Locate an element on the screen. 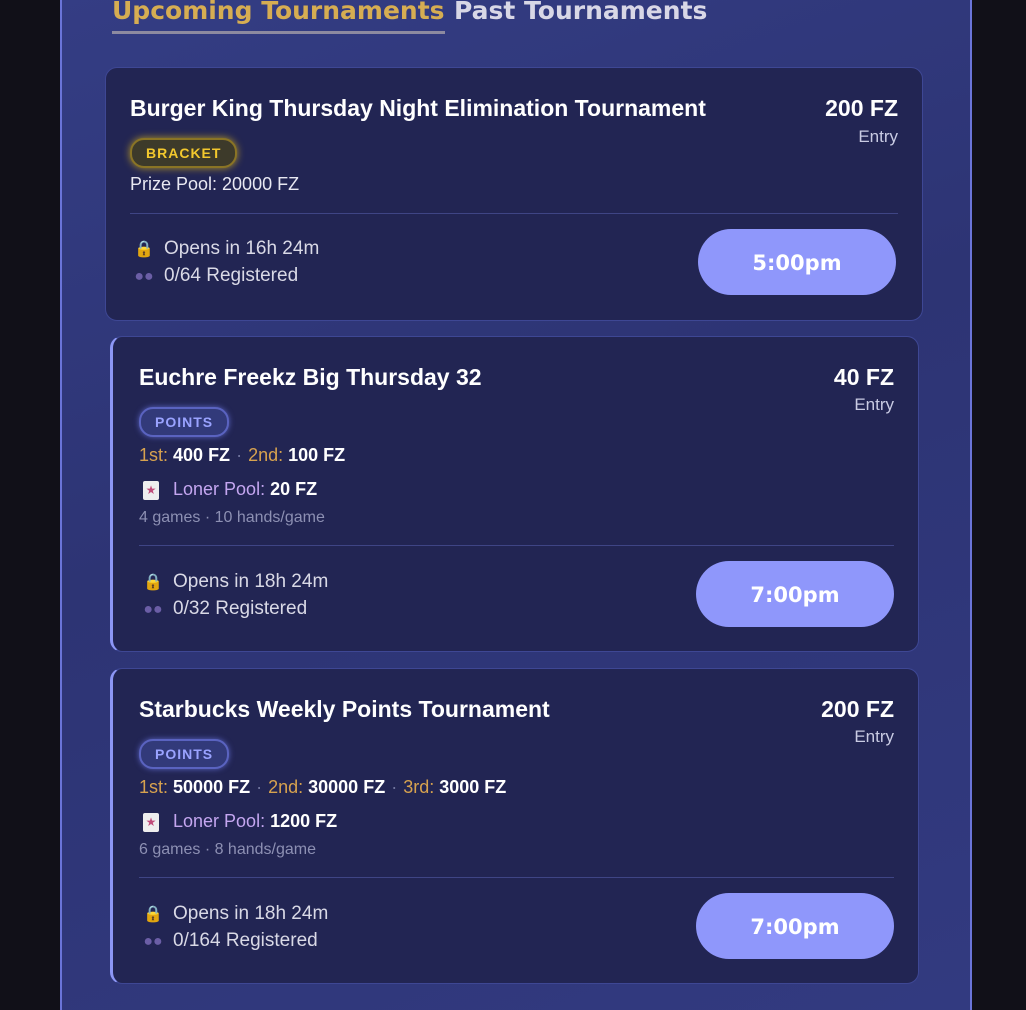 The height and width of the screenshot is (1010, 1026). loner-pool-amount: 20 FZ is located at coordinates (294, 489).